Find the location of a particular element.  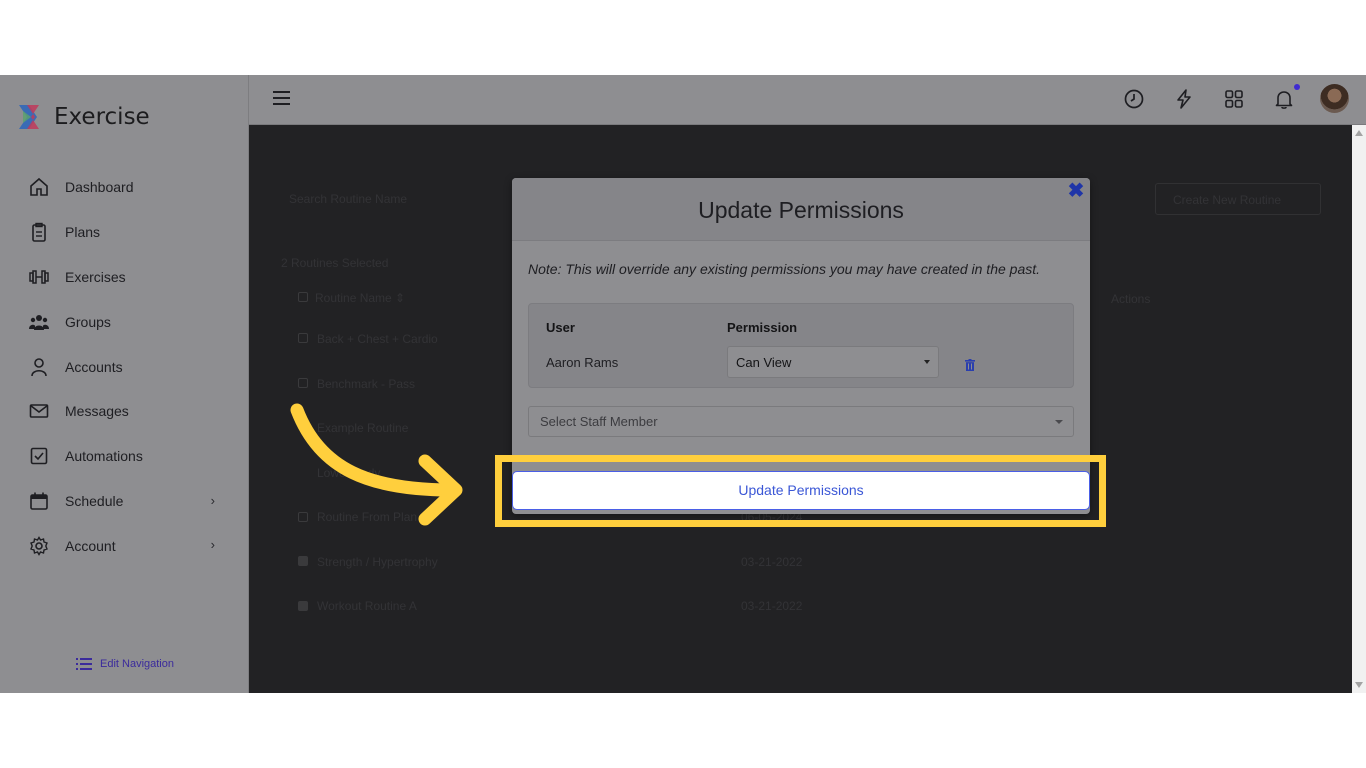

sidebar-item-label: Account is located at coordinates (90, 545).